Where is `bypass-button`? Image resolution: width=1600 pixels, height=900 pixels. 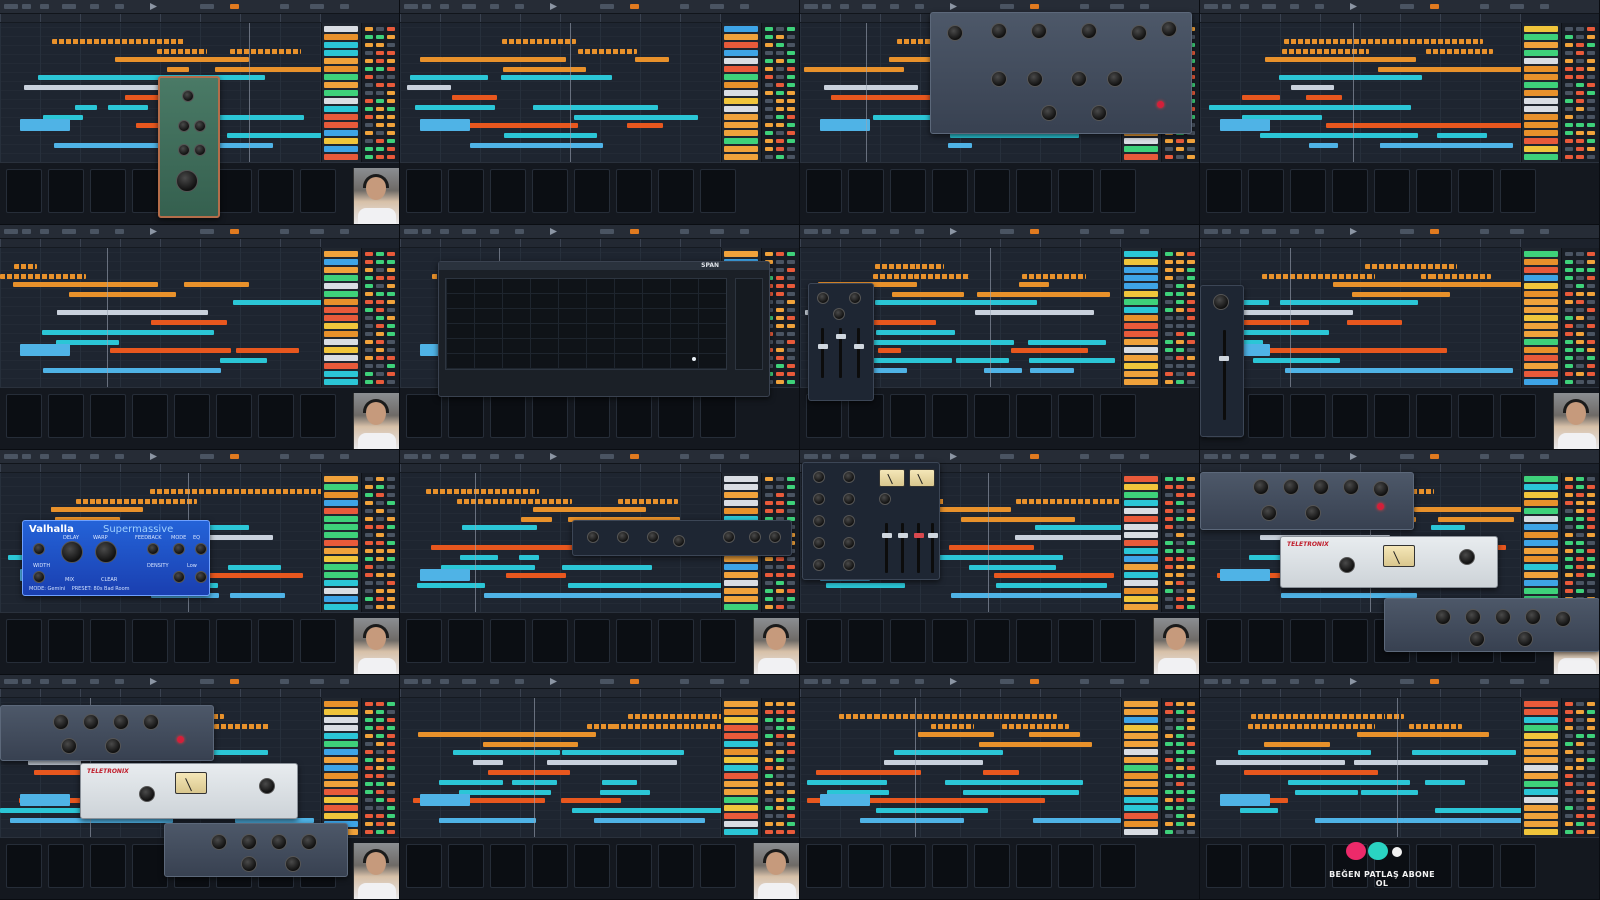
bypass-button is located at coordinates (1380, 506).